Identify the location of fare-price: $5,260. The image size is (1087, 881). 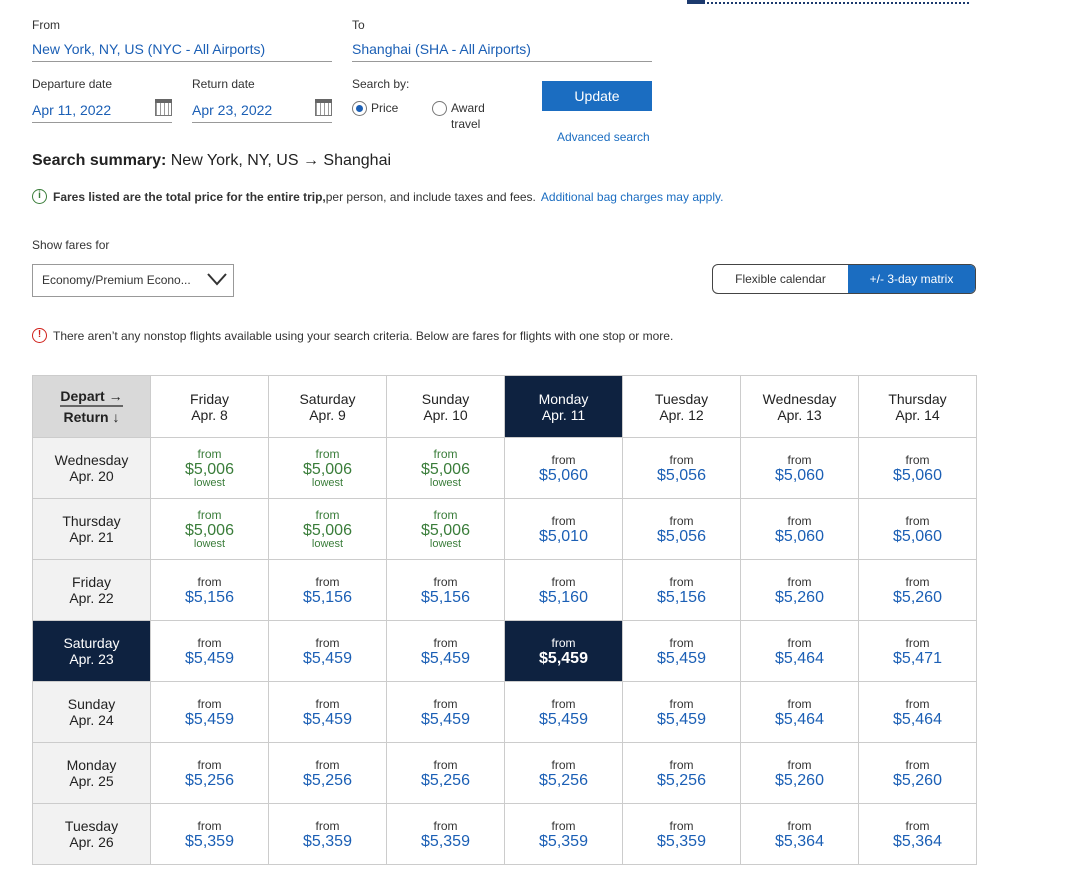
(799, 597).